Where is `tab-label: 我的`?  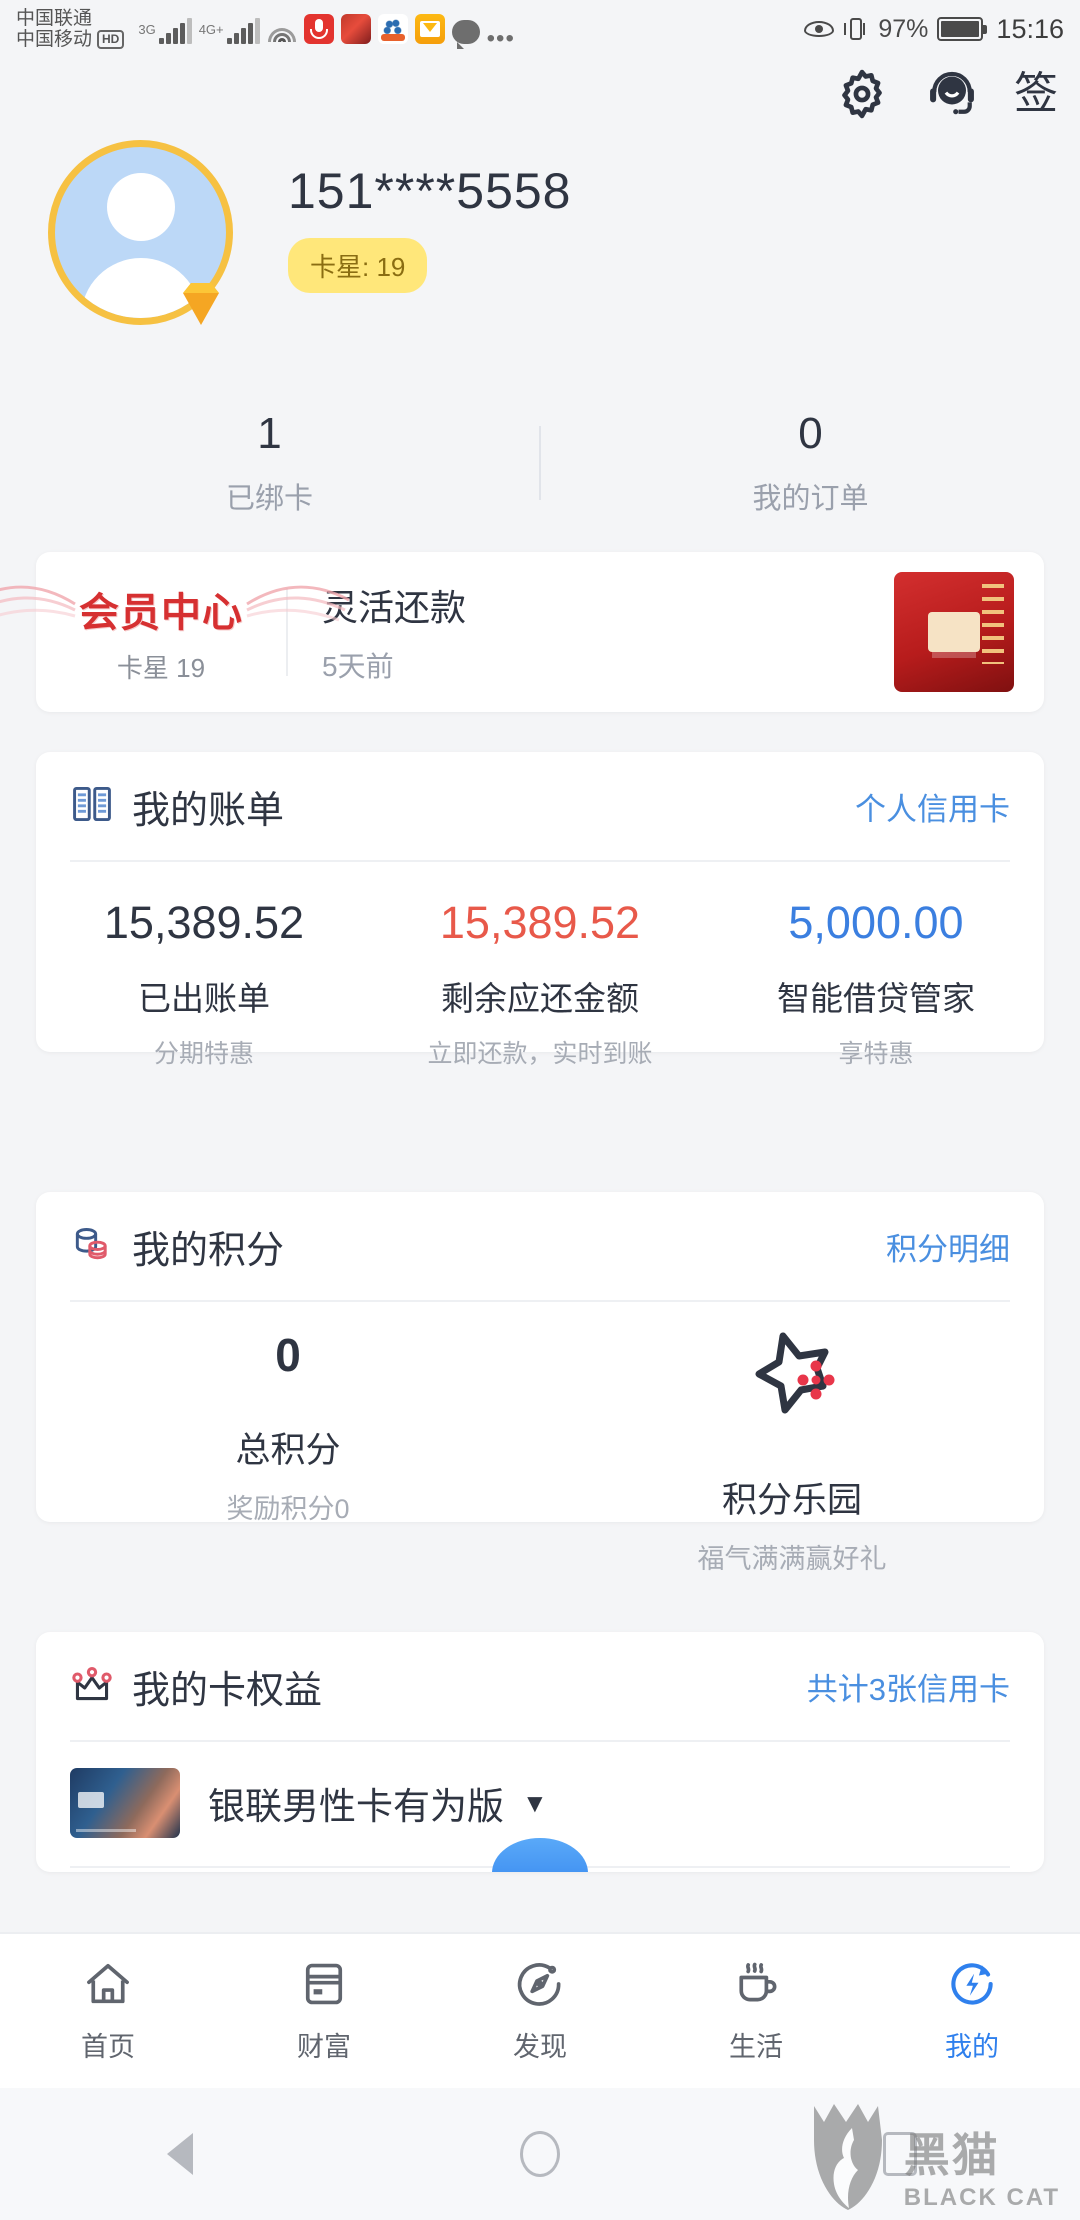
tab-label: 我的 is located at coordinates (972, 2047).